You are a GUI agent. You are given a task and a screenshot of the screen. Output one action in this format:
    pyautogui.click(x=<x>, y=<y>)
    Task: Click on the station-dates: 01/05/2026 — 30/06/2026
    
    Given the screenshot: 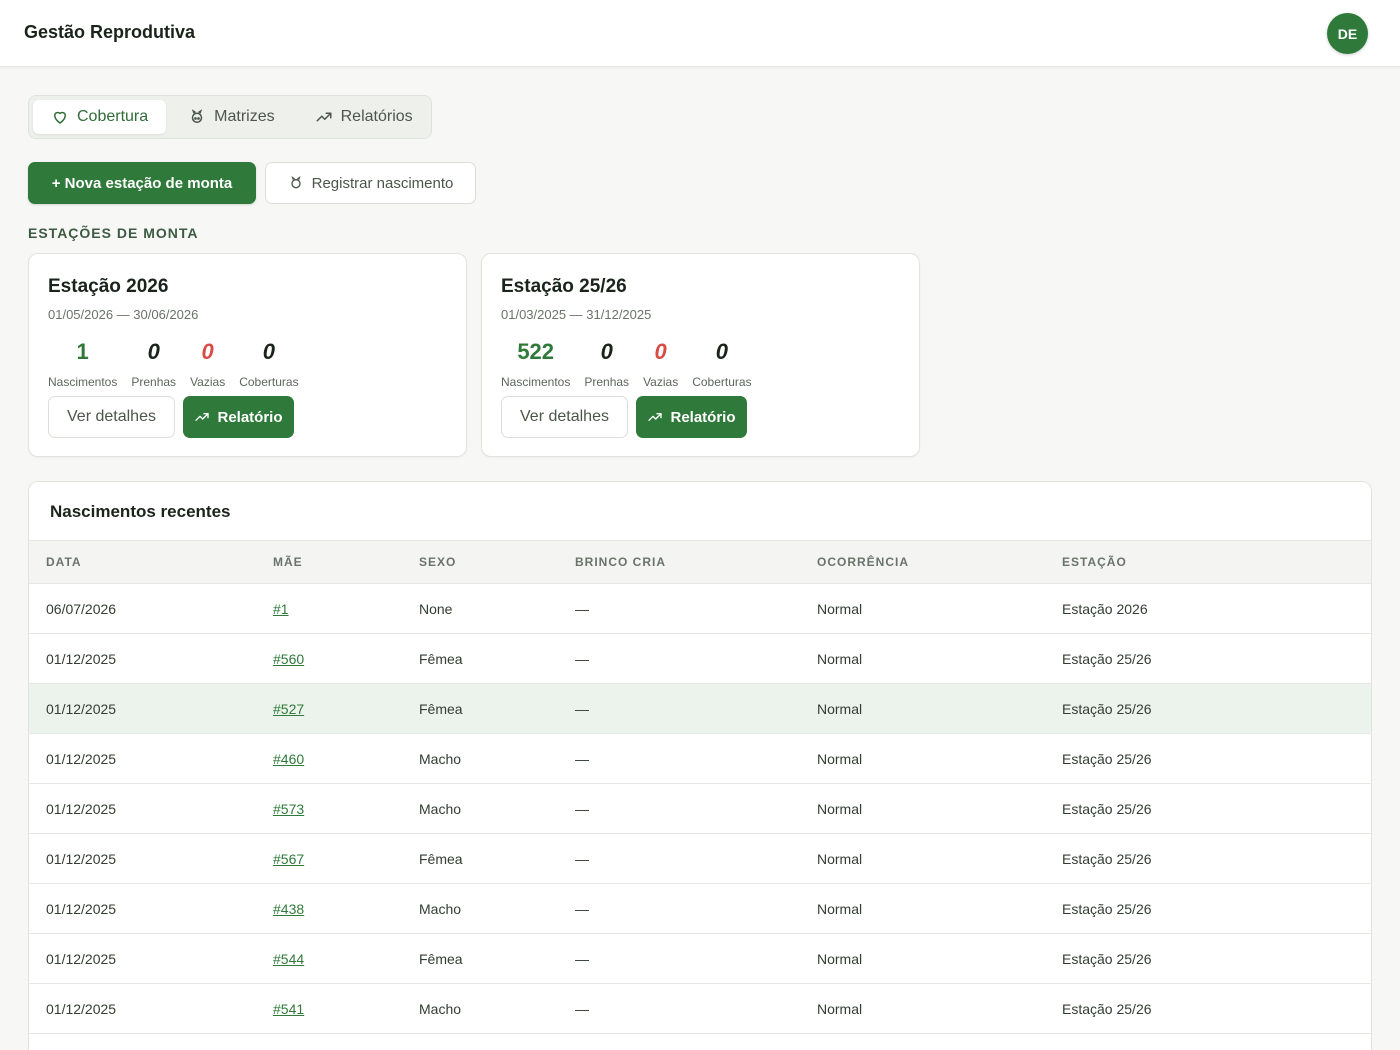 What is the action you would take?
    pyautogui.click(x=123, y=314)
    